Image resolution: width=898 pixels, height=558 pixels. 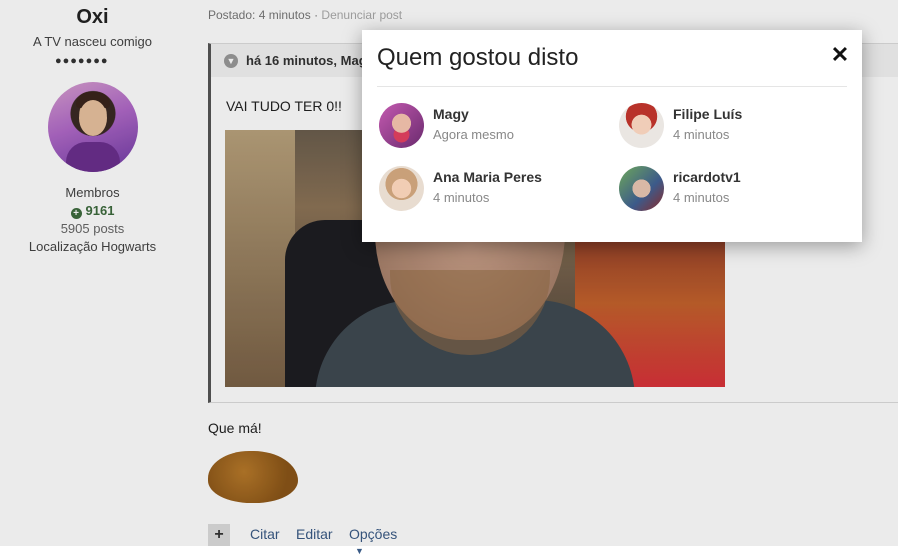 What do you see at coordinates (473, 134) in the screenshot?
I see `liker-time: Agora mesmo` at bounding box center [473, 134].